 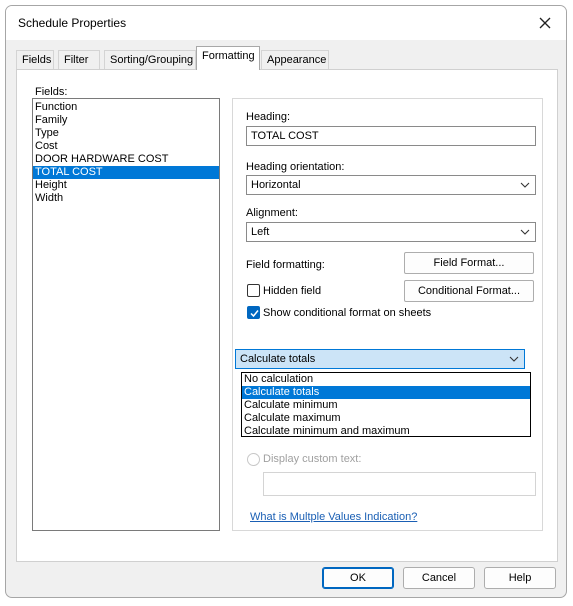 What do you see at coordinates (126, 159) in the screenshot?
I see `list-item: DOOR HARDWARE COST` at bounding box center [126, 159].